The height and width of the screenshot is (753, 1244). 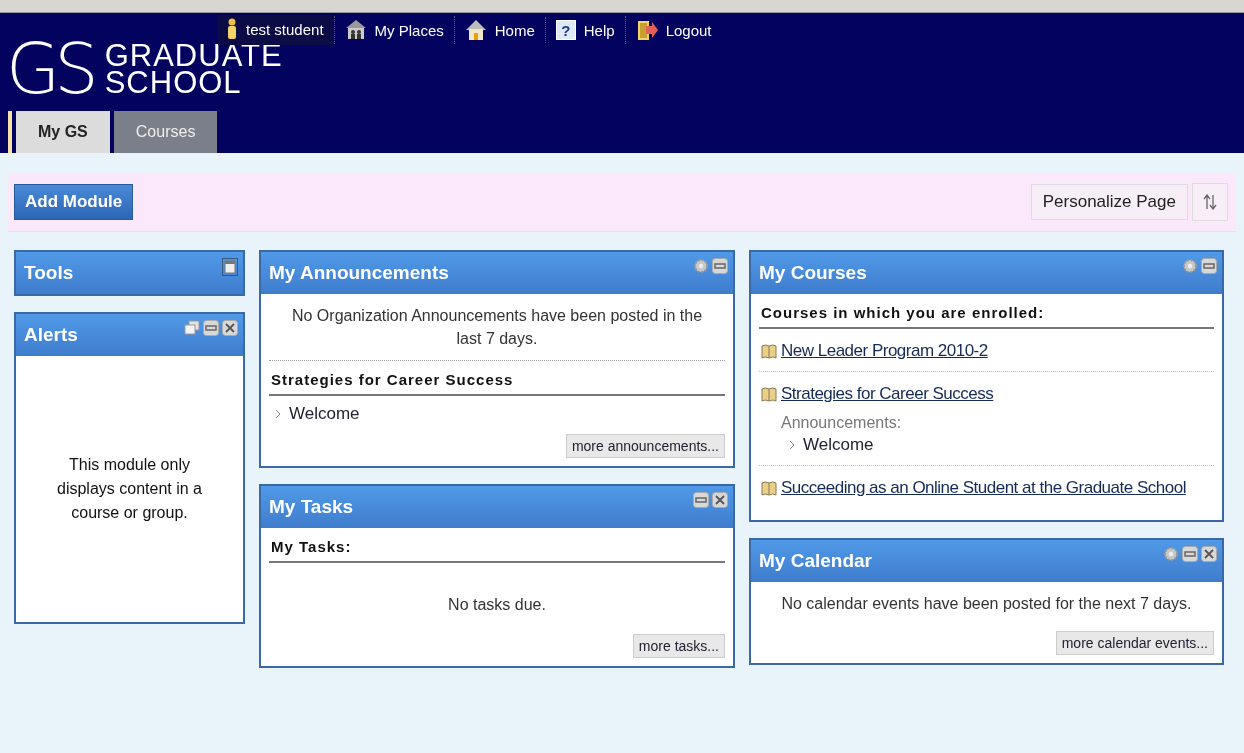 I want to click on people-house-icon, so click(x=355, y=30).